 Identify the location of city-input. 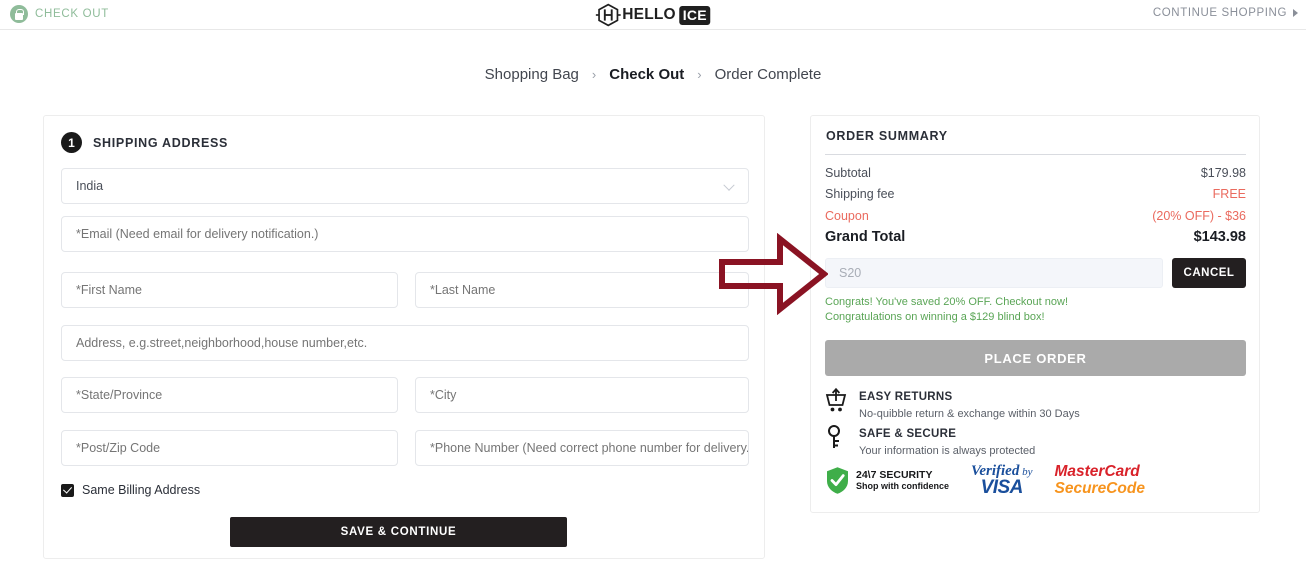
(582, 395).